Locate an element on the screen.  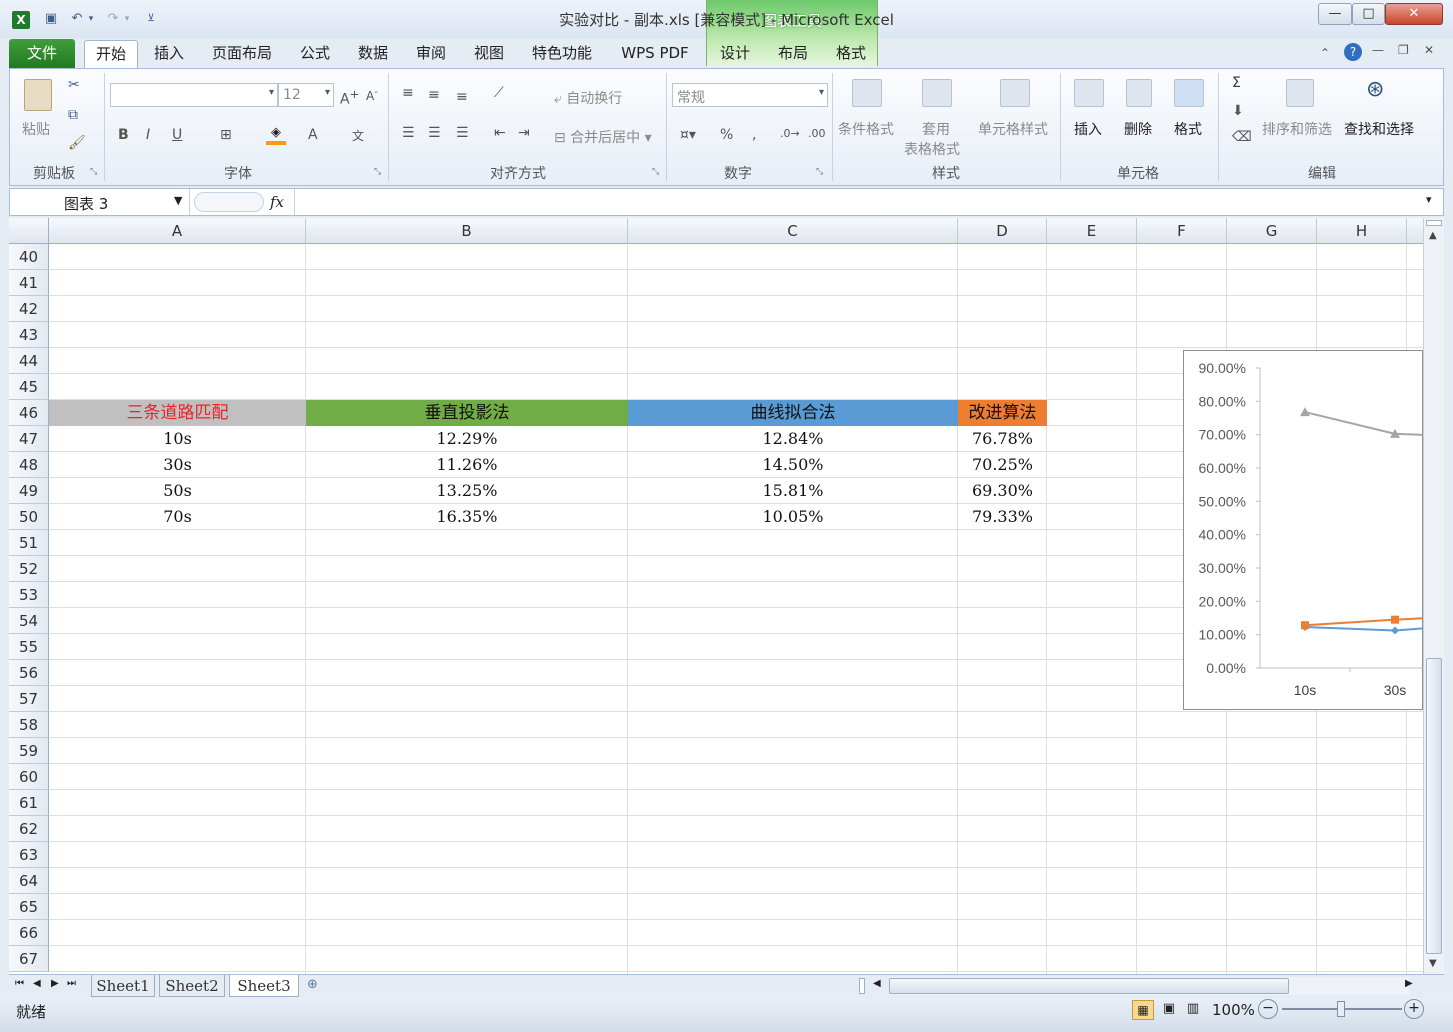
percent-icon: % is located at coordinates (726, 135).